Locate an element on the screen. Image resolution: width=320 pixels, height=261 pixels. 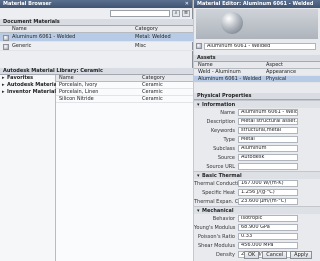
prop-row: Behavior Isotropic is located at coordinates (257, 218).